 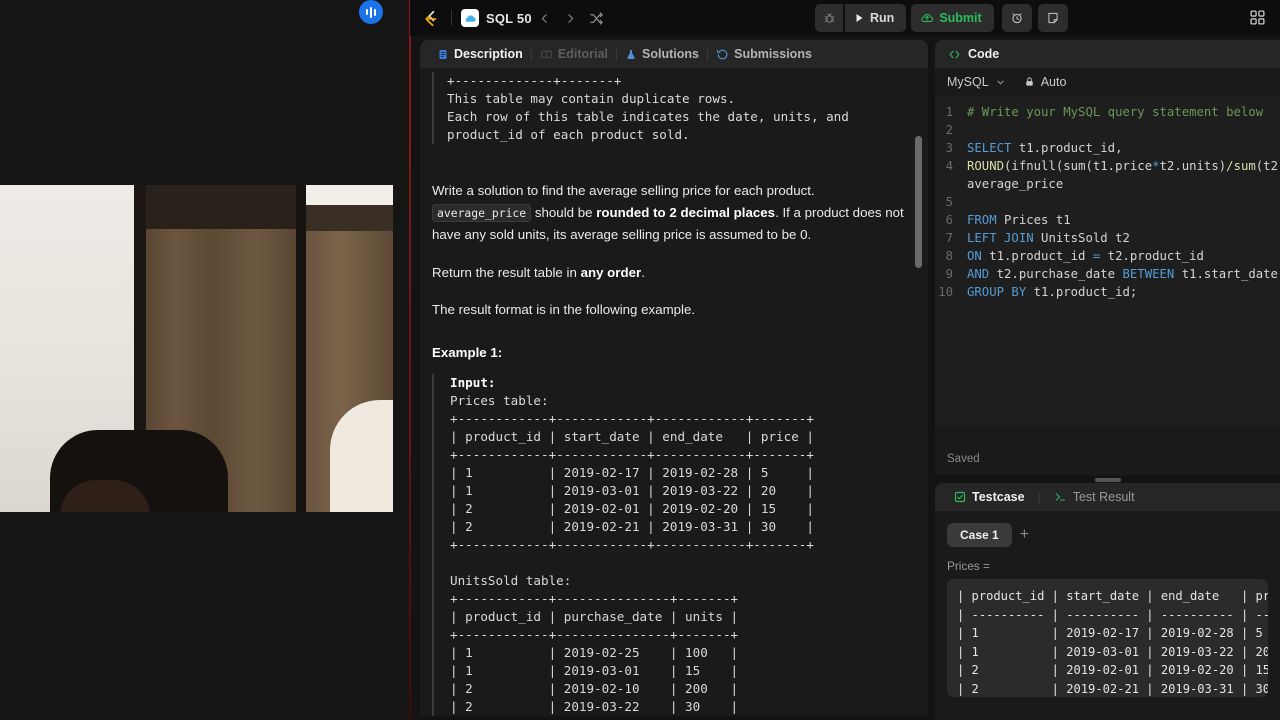 What do you see at coordinates (480, 54) in the screenshot?
I see `tab-description: Description` at bounding box center [480, 54].